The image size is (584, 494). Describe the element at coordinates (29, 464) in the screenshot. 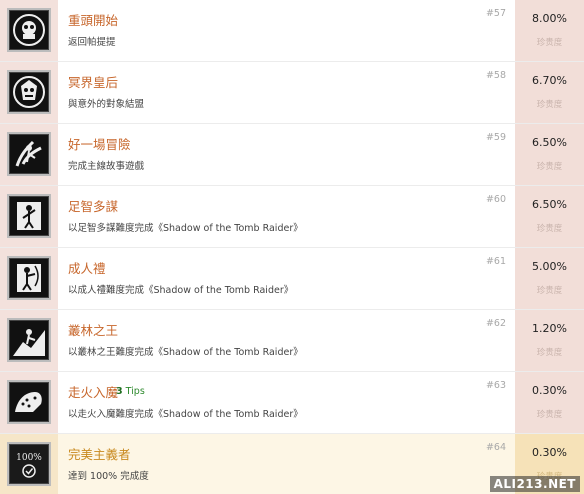

I see `perfectionist-badge-icon: 100%` at that location.